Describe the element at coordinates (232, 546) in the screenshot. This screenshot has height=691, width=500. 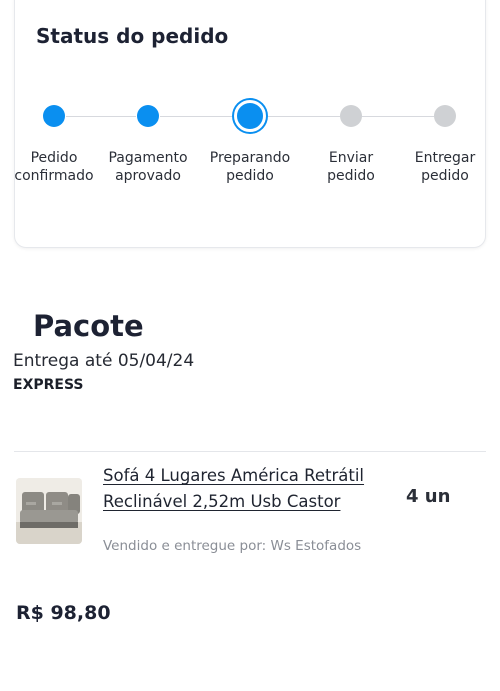
I see `seller-info: Vendido e entregue por: Ws Estofados` at that location.